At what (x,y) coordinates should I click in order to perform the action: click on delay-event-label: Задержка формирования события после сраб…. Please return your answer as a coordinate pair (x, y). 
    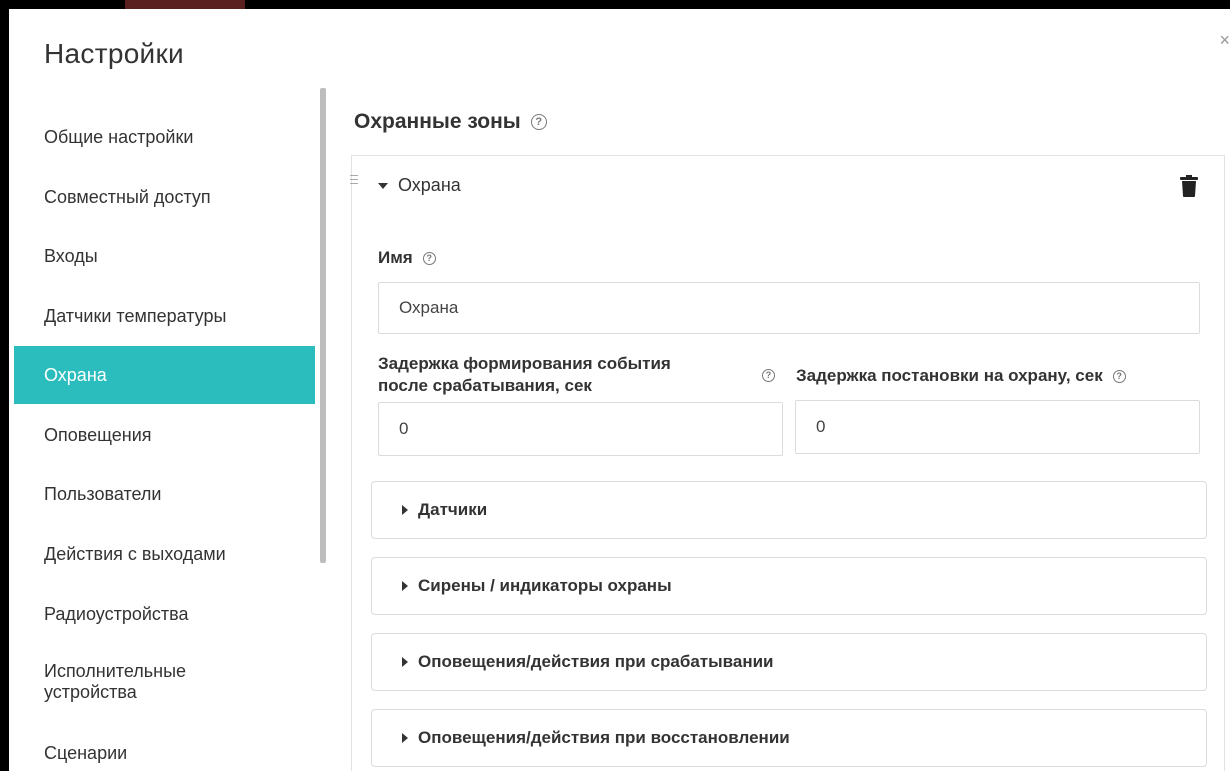
    Looking at the image, I should click on (524, 375).